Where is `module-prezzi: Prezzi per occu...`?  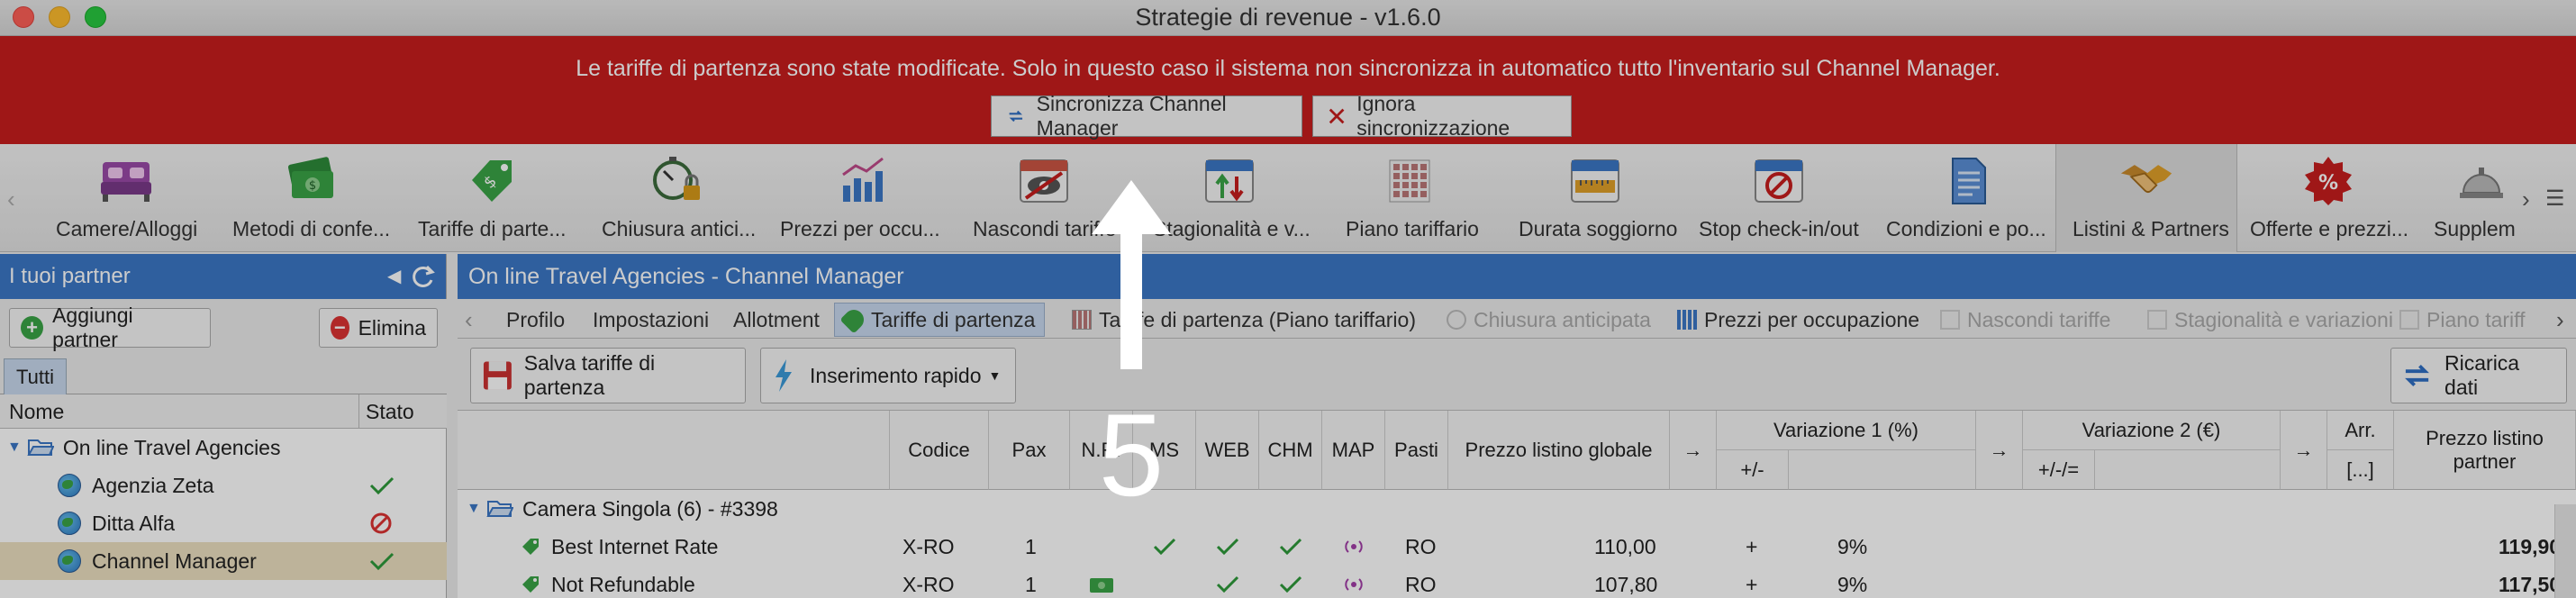
module-prezzi: Prezzi per occu... is located at coordinates (865, 198).